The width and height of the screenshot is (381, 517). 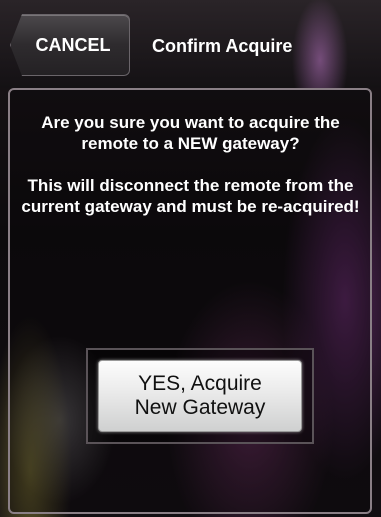 What do you see at coordinates (200, 407) in the screenshot?
I see `yes-button-label-line2: New Gateway` at bounding box center [200, 407].